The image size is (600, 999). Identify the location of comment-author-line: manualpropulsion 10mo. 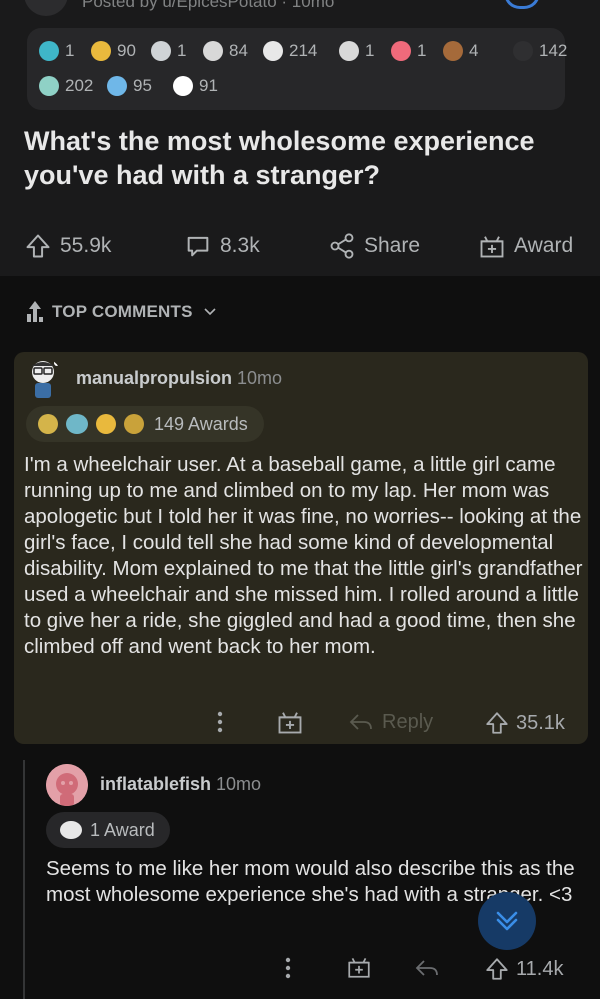
(179, 378).